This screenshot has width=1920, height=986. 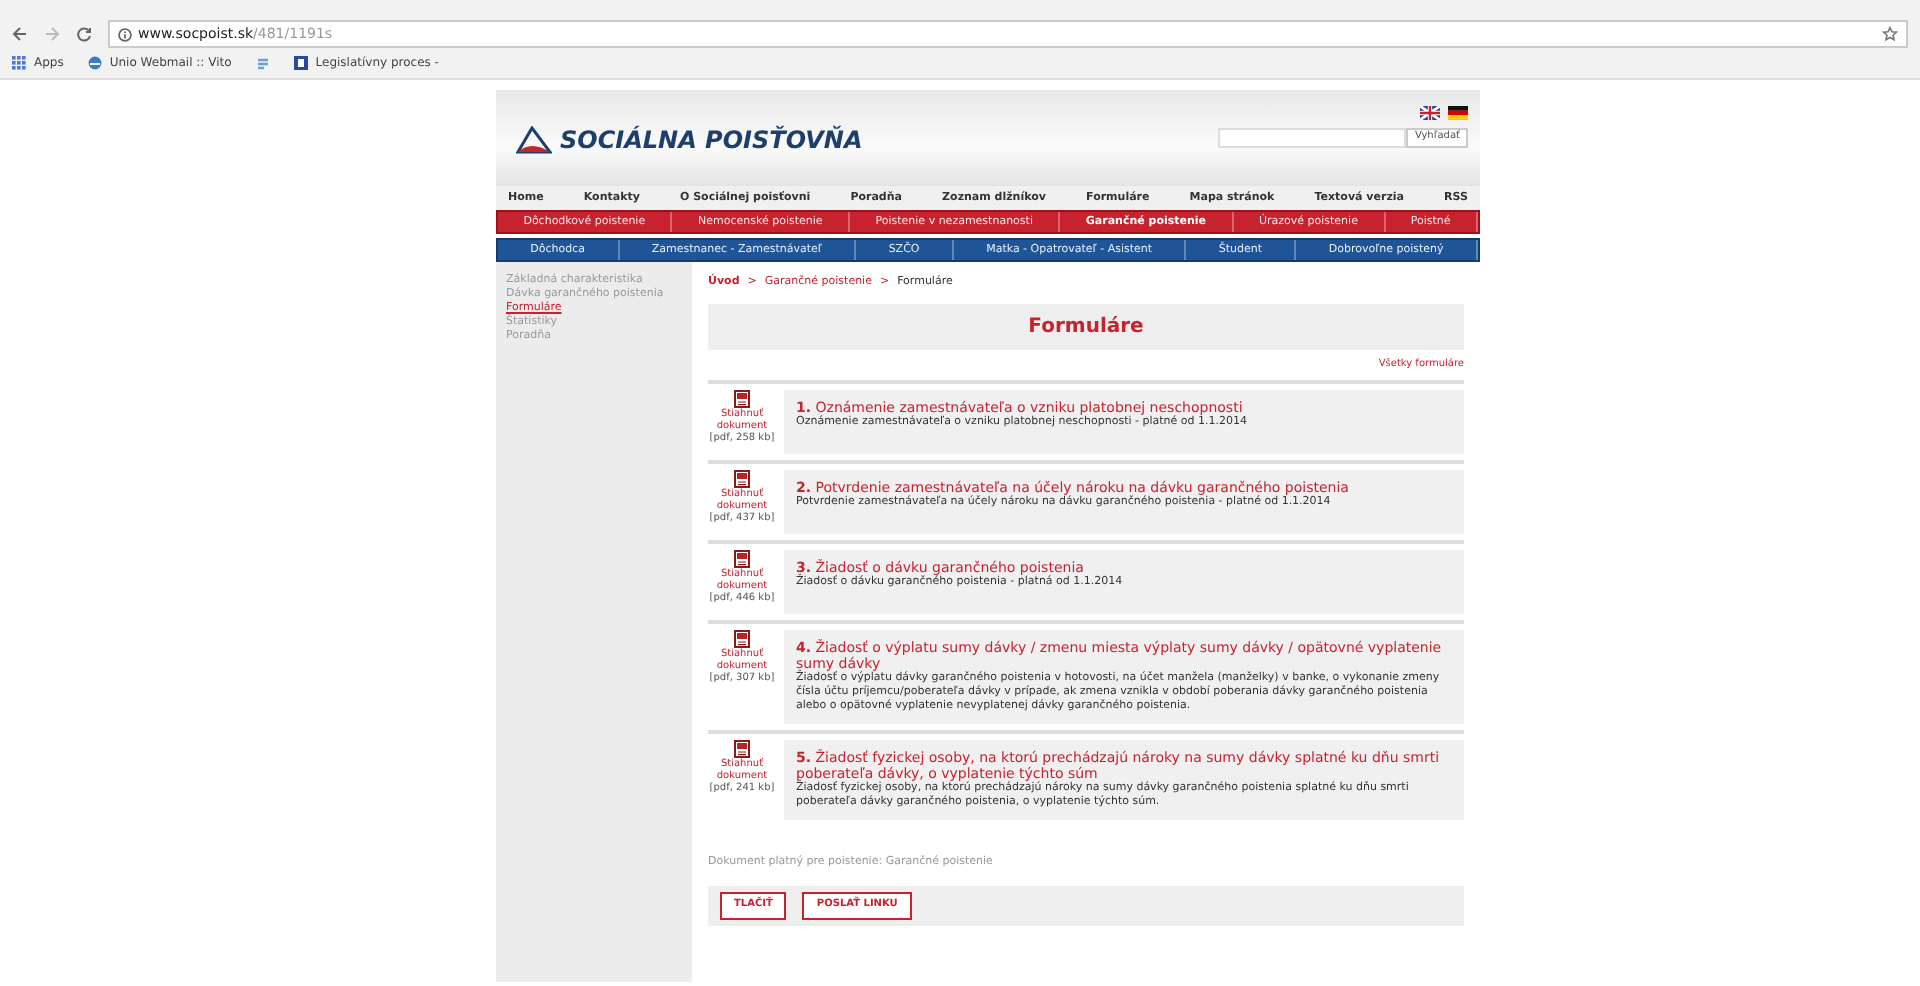 I want to click on page-icon, so click(x=300, y=62).